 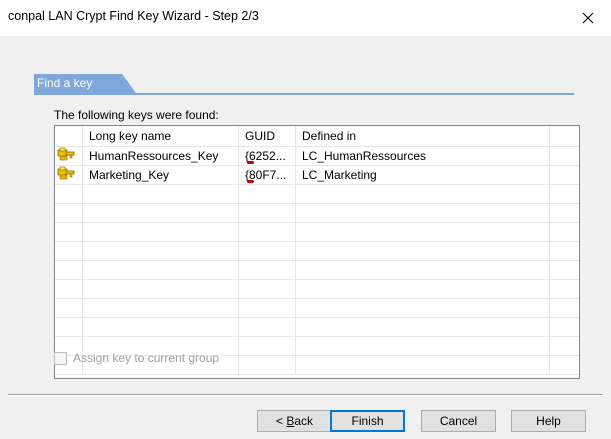 I want to click on help-button: Help, so click(x=548, y=421).